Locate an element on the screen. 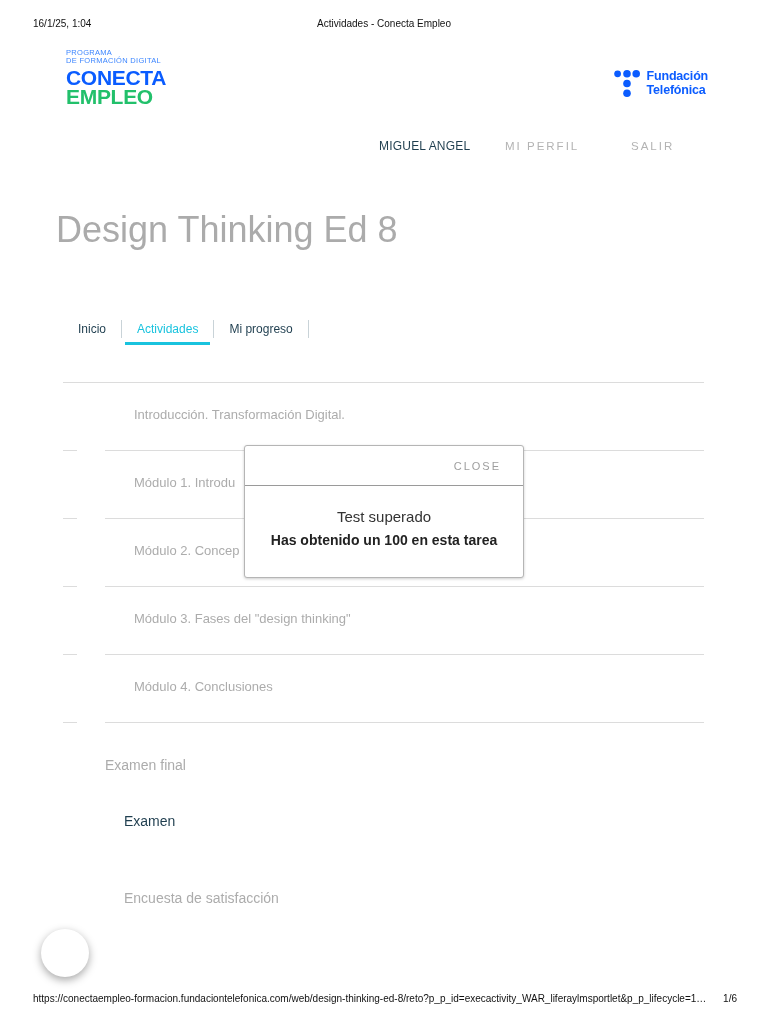  print-date: 16/1/25, 1:04 is located at coordinates (62, 24).